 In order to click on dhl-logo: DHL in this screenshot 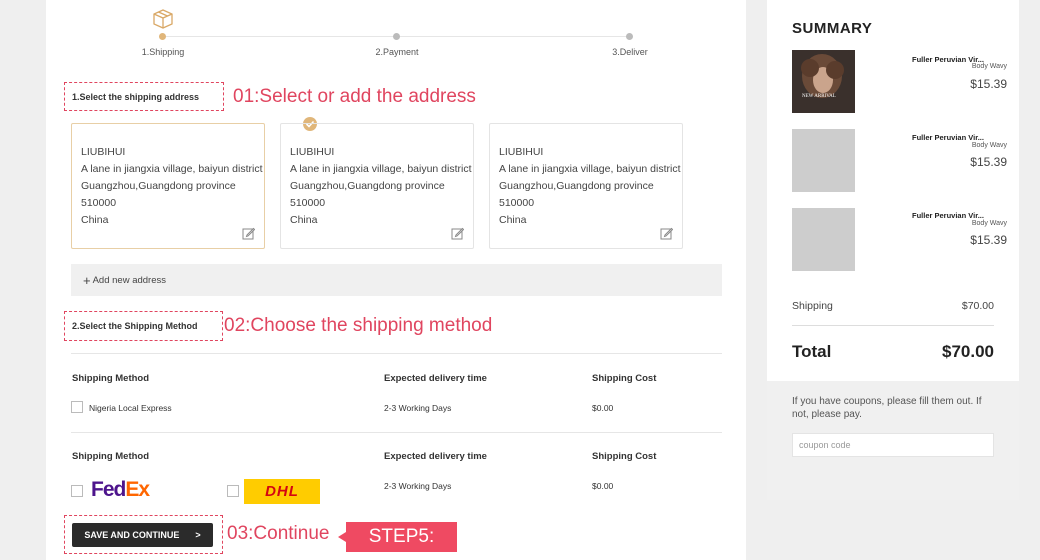, I will do `click(282, 491)`.